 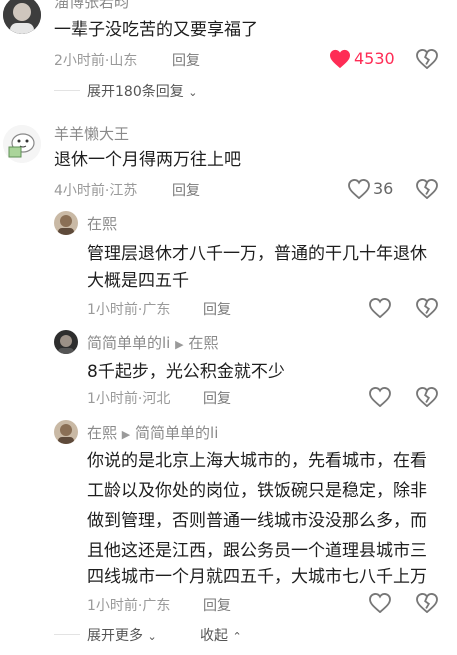 I want to click on reply-to-user: 在熙, so click(x=203, y=343).